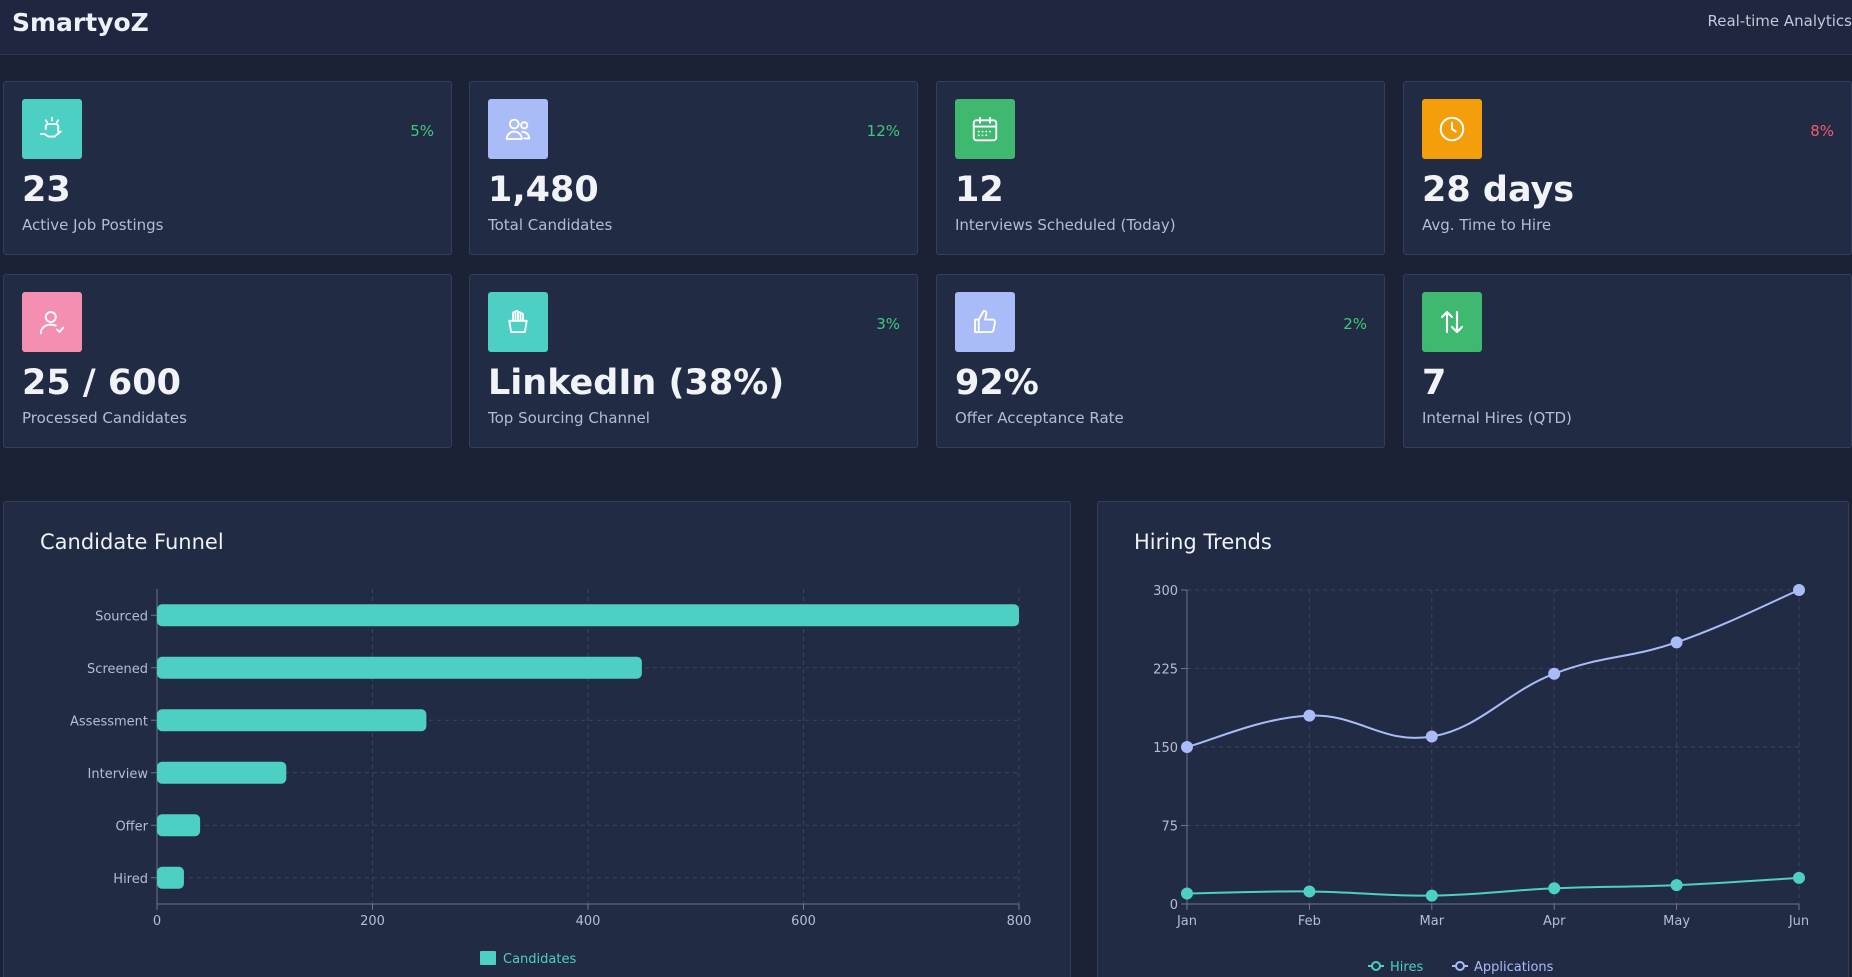 Image resolution: width=1852 pixels, height=977 pixels. I want to click on y-tick-label: 150, so click(1165, 748).